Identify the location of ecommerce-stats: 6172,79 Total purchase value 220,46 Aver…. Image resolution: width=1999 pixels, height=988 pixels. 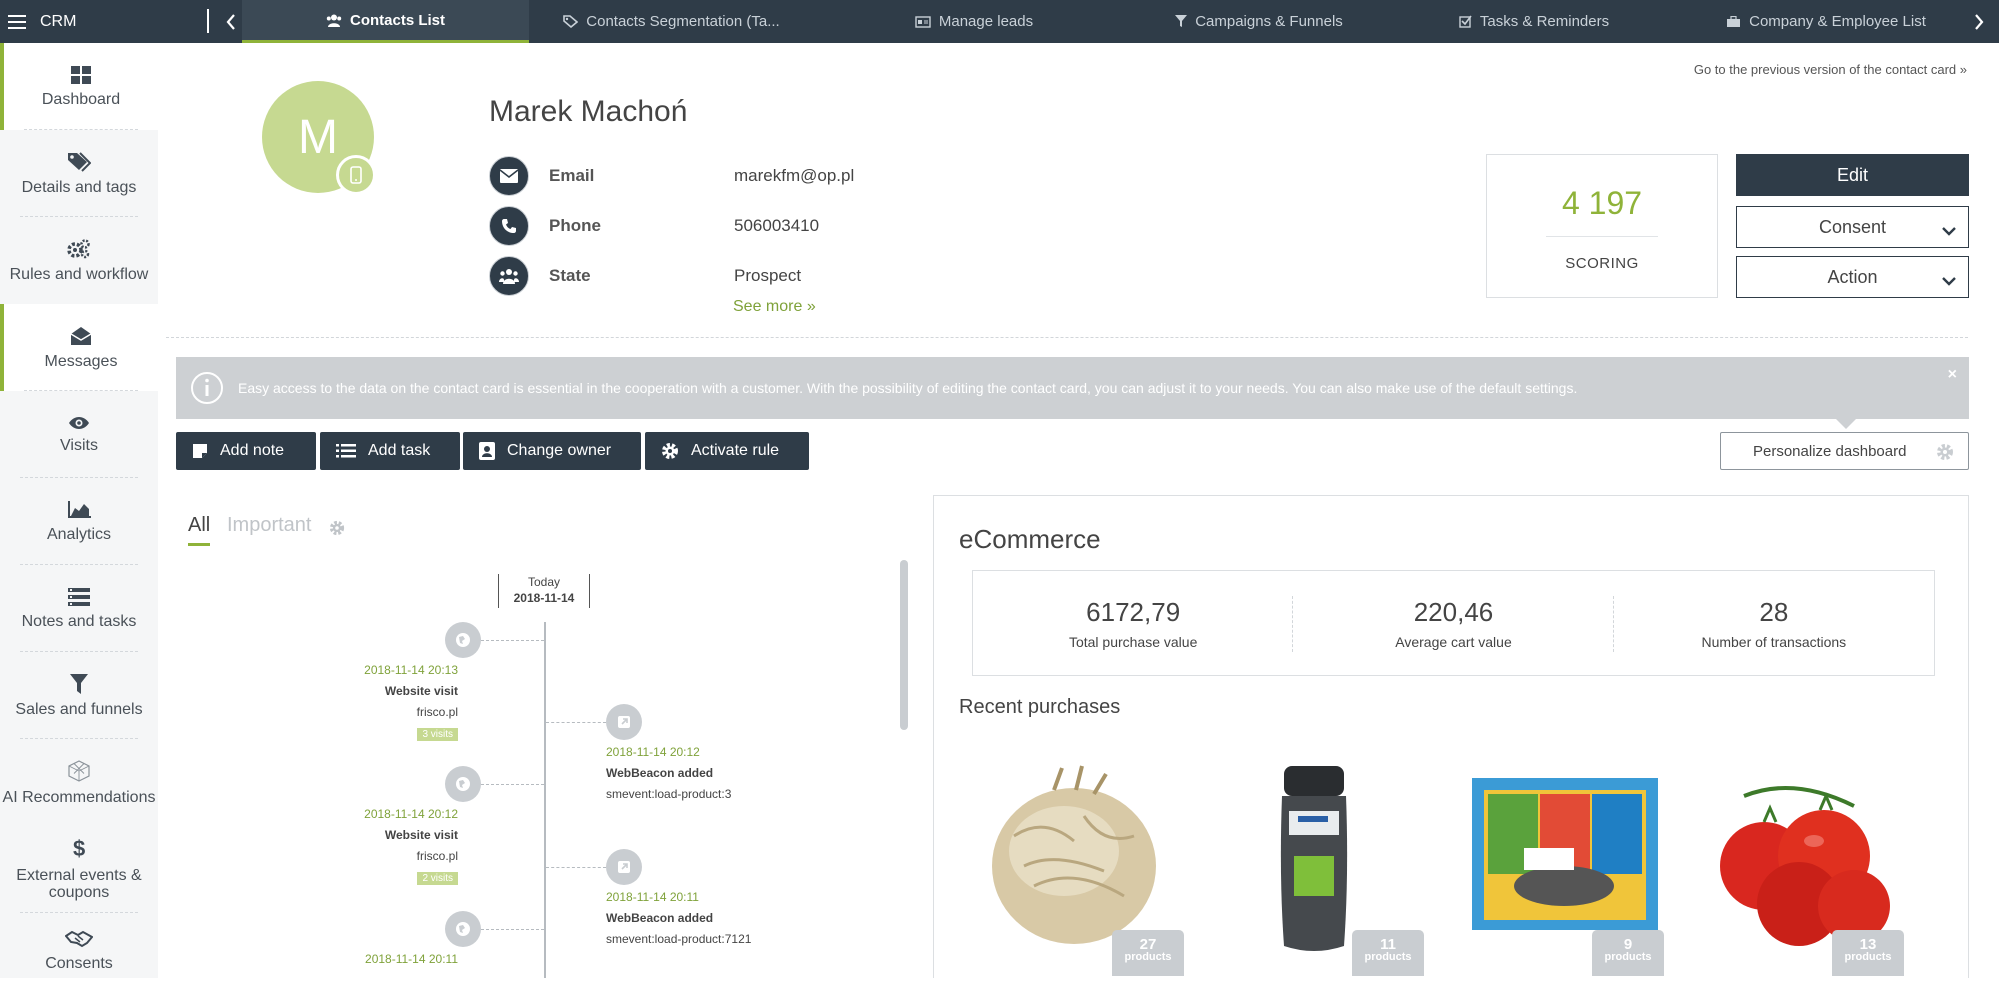
(1453, 623).